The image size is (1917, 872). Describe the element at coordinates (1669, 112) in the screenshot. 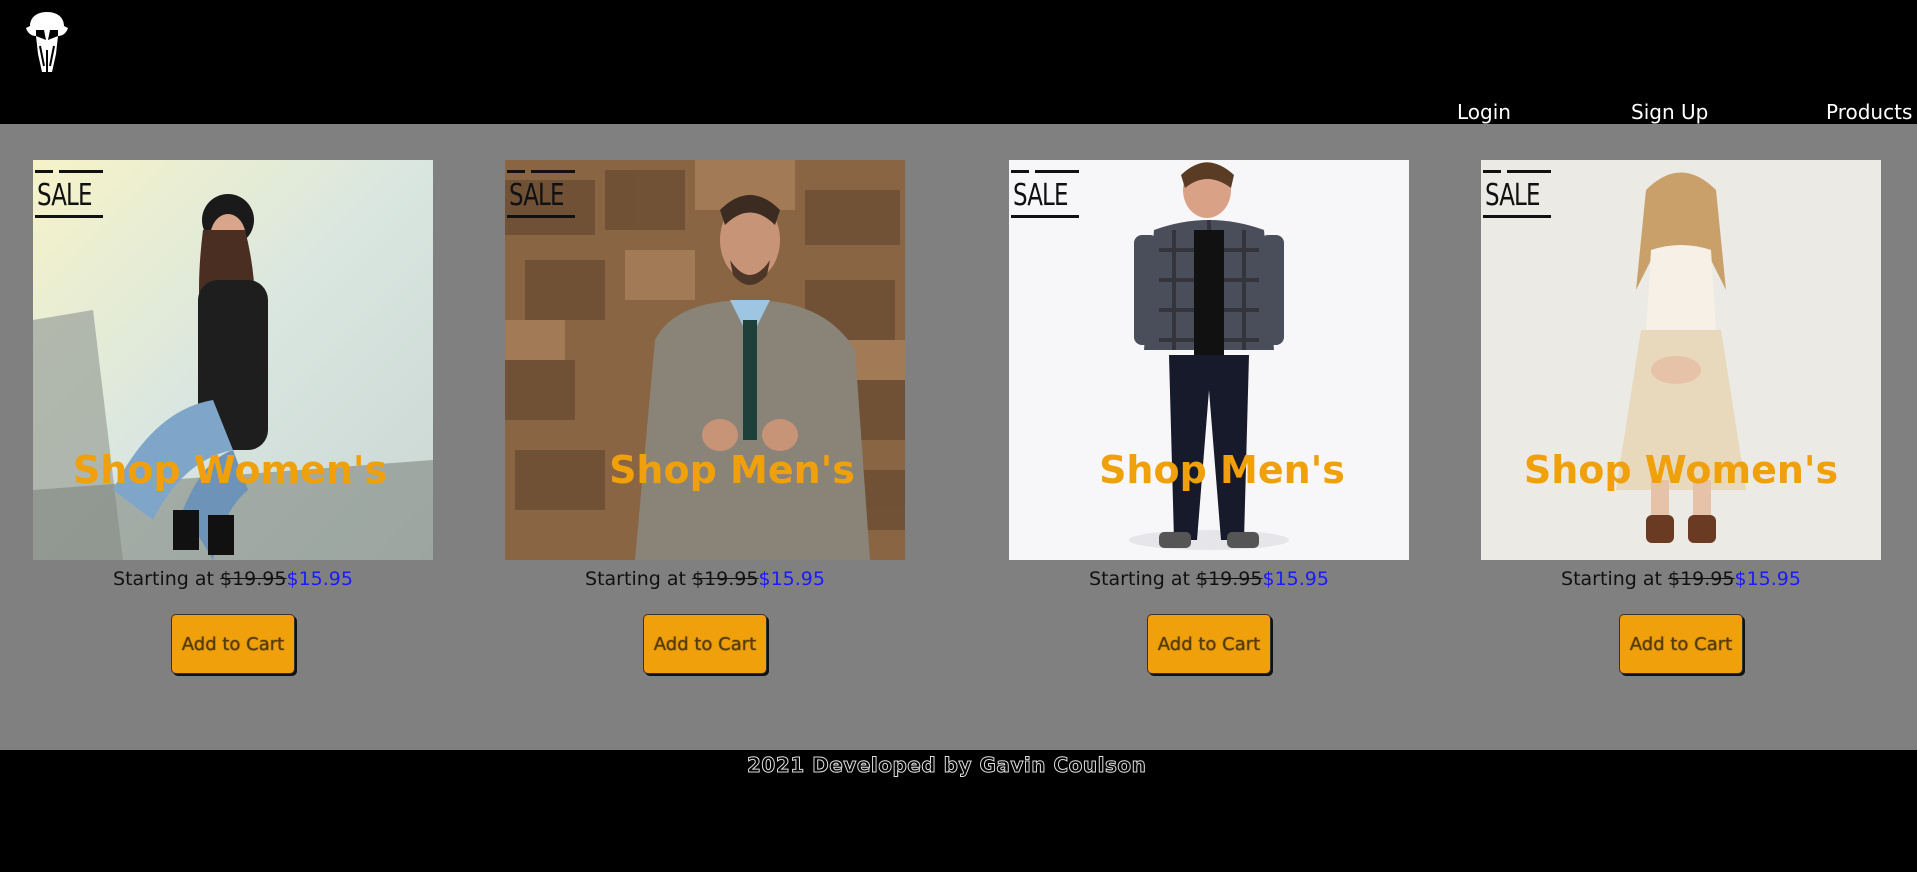

I see `nav-signup-link: Sign Up` at that location.